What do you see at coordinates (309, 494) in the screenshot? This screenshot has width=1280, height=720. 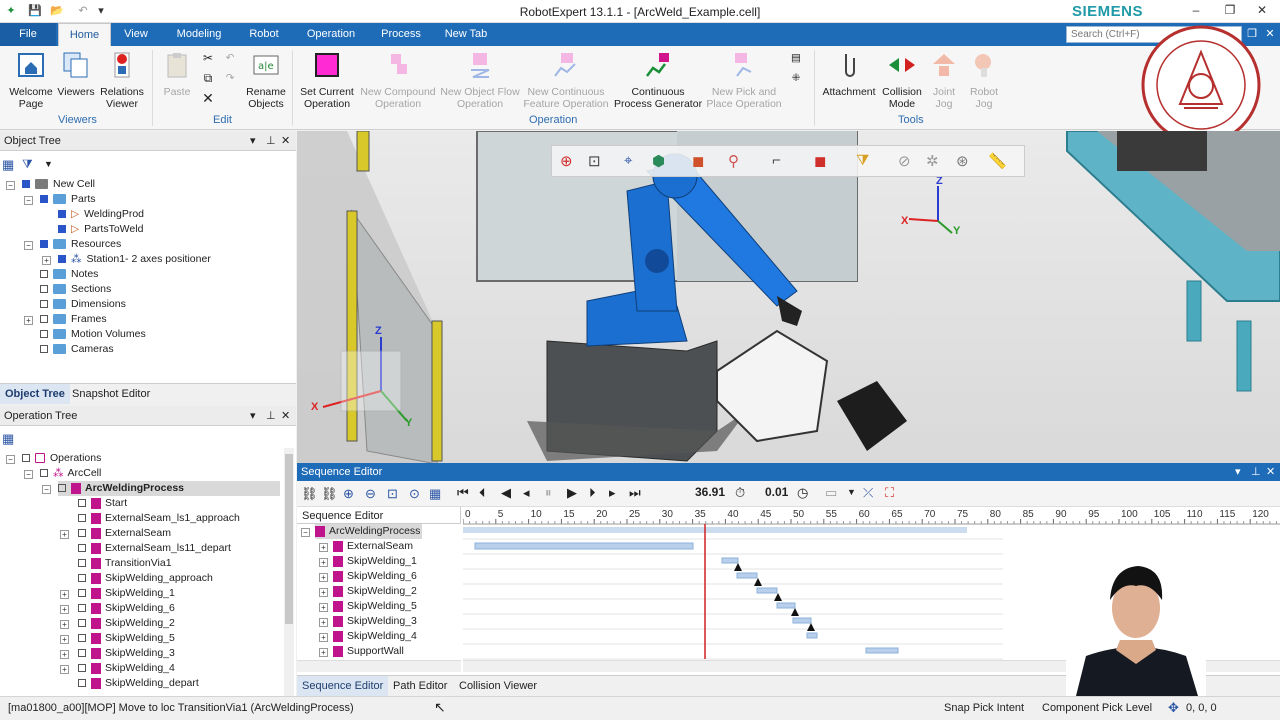 I see `link-icon: ⛓` at bounding box center [309, 494].